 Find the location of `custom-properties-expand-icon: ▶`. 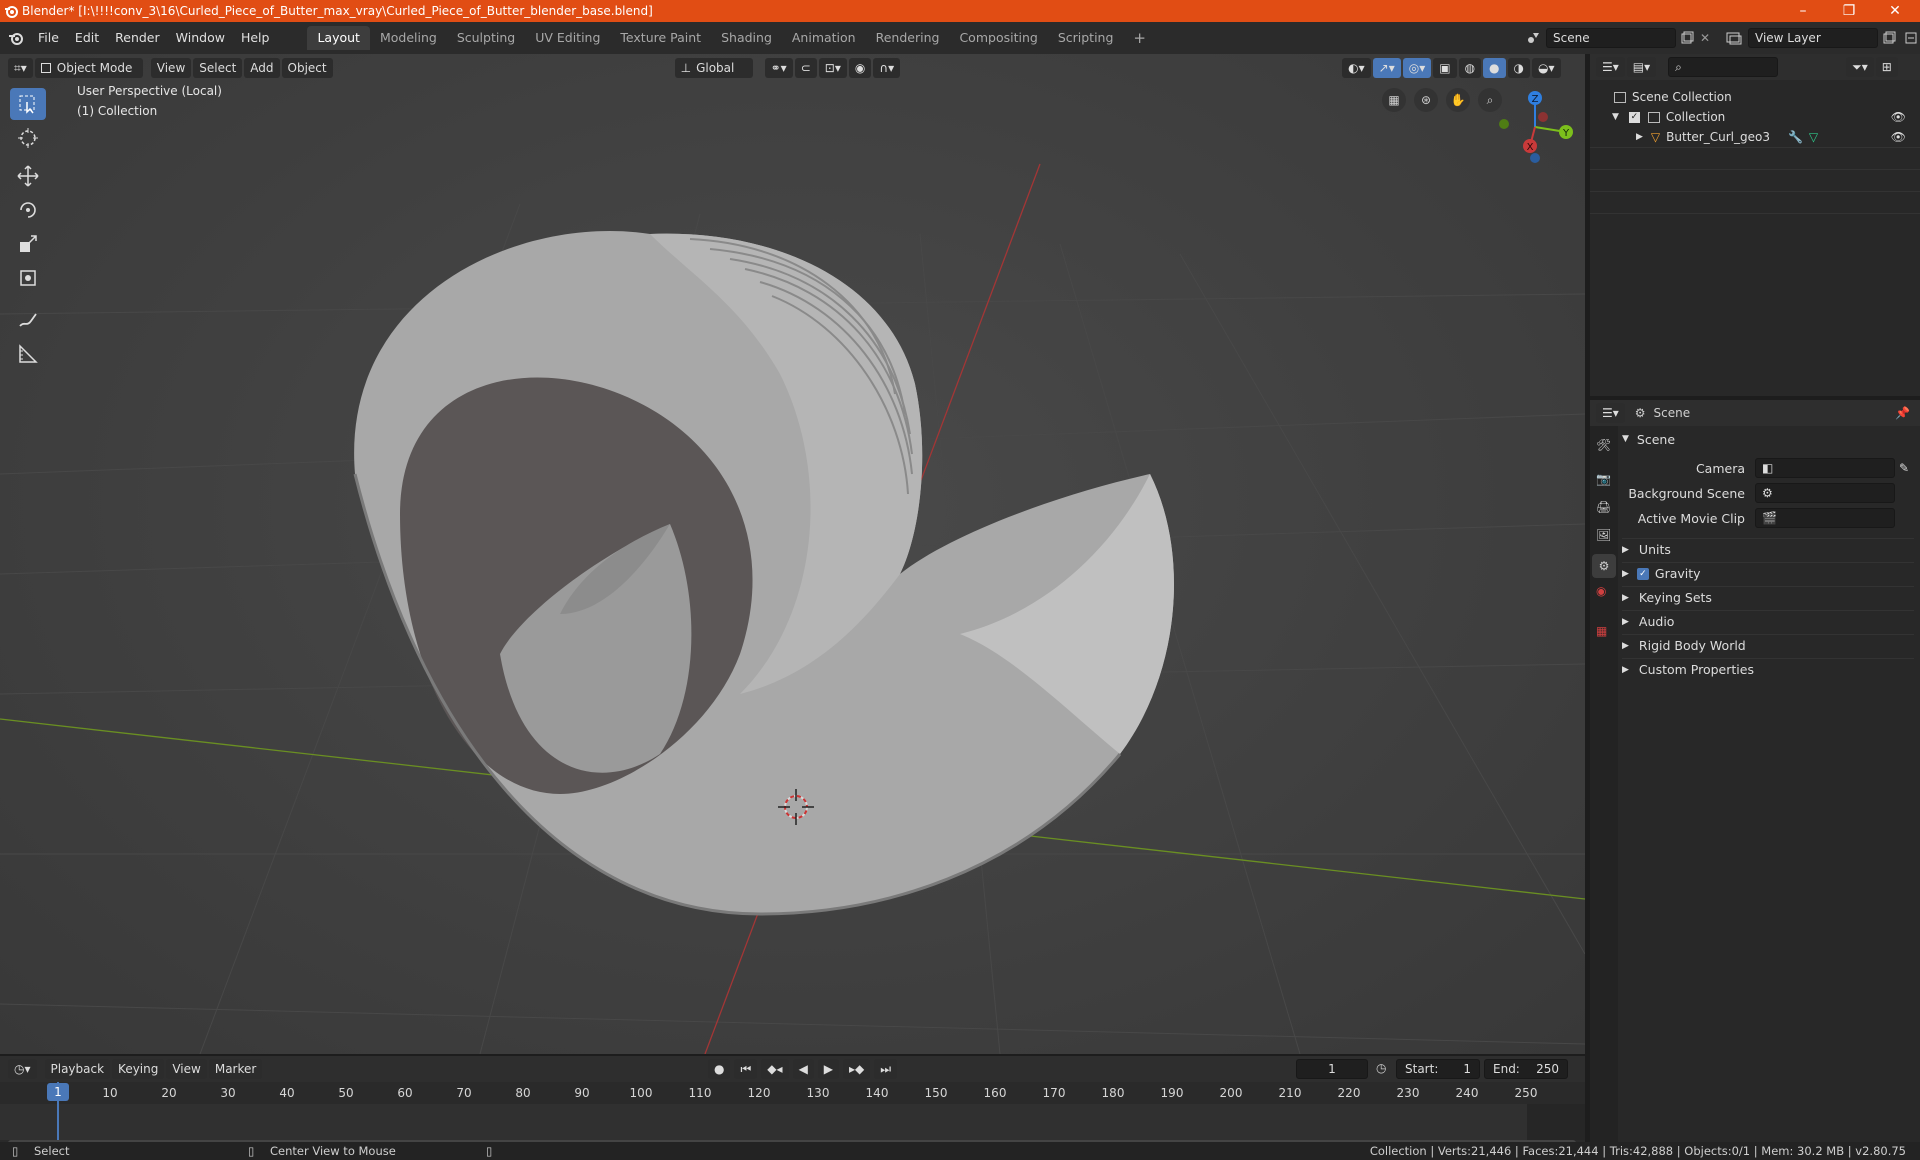

custom-properties-expand-icon: ▶ is located at coordinates (1625, 670).